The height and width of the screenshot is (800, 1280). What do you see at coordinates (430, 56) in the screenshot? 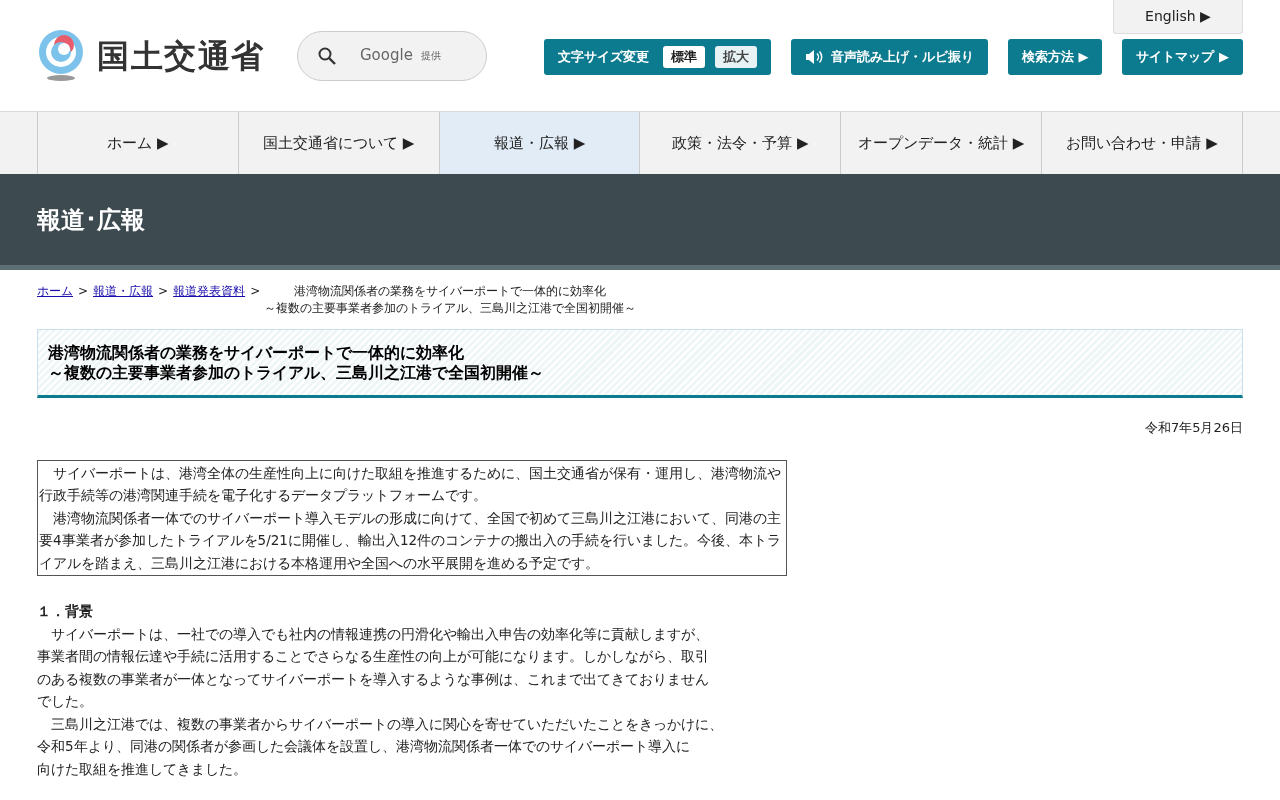
I see `search-provider: 提供` at bounding box center [430, 56].